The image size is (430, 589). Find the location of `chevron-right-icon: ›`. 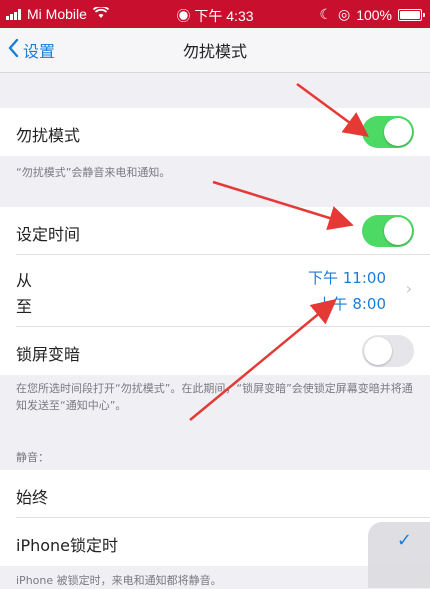

chevron-right-icon: › is located at coordinates (408, 288).